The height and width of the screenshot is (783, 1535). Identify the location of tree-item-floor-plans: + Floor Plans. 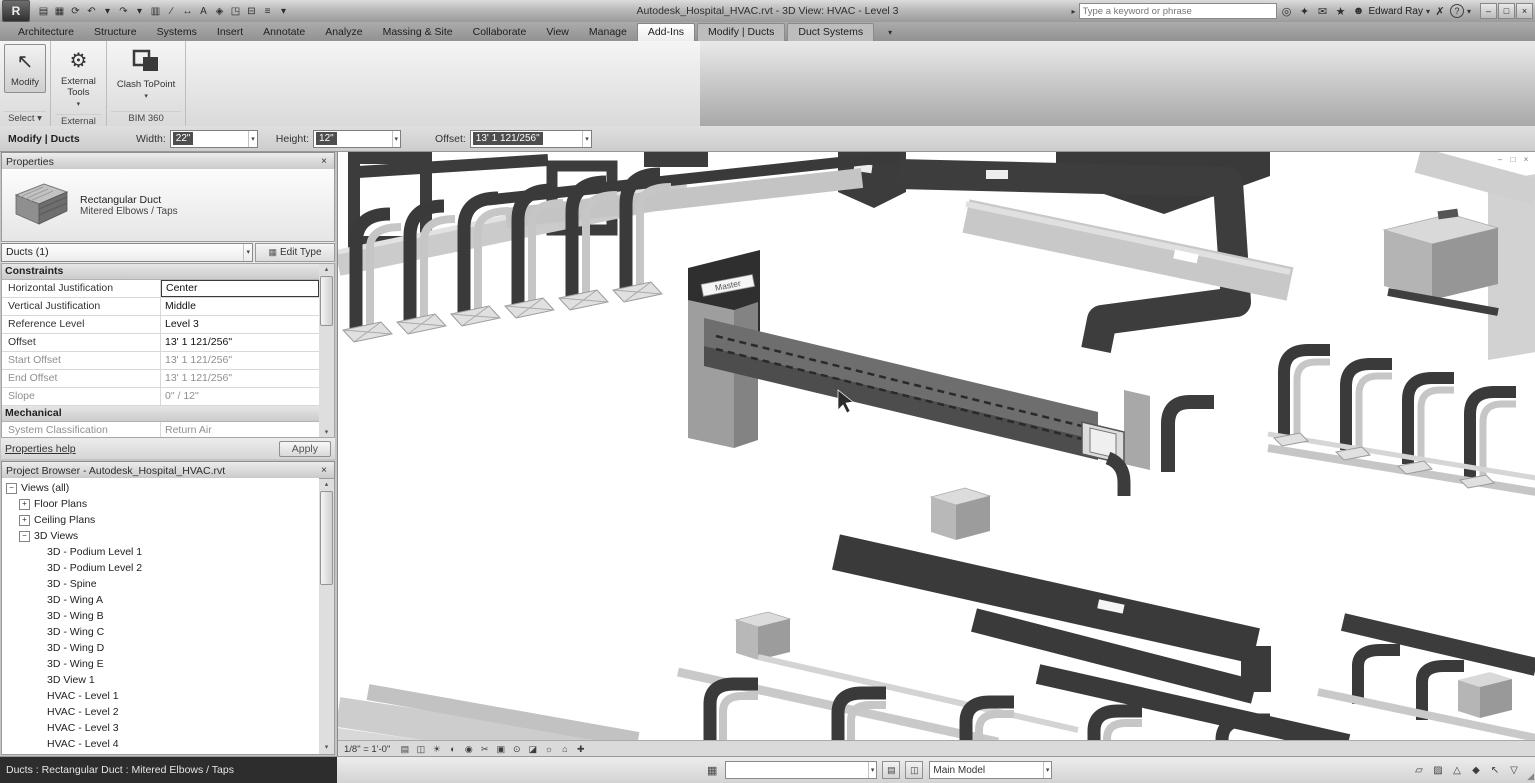
(160, 504).